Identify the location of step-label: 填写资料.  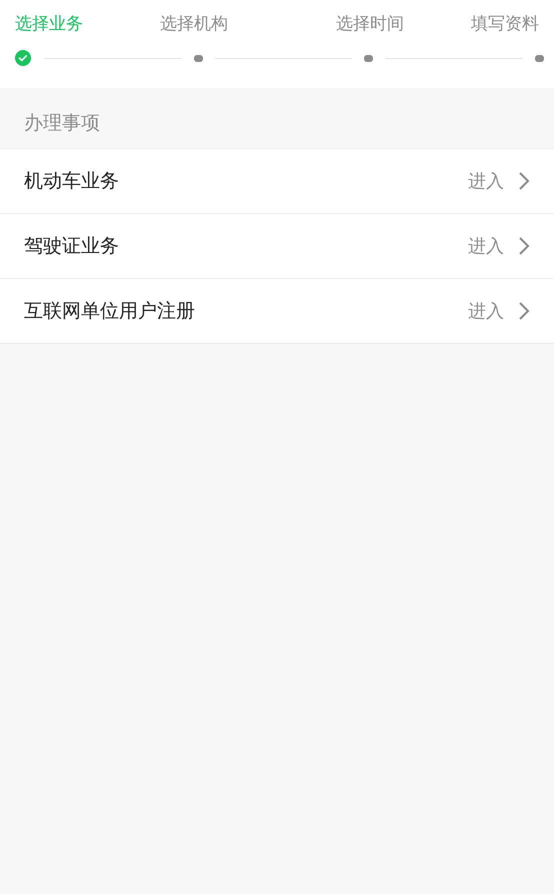
(505, 24).